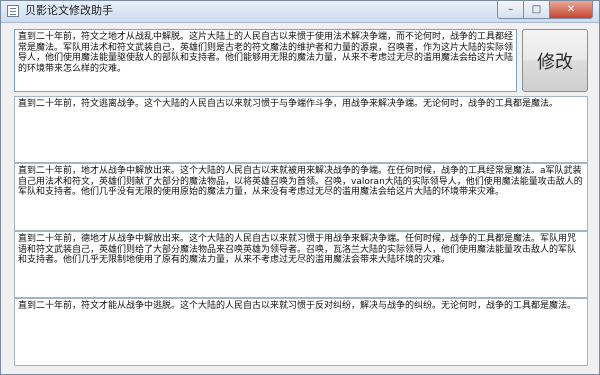  I want to click on minimize-button: –, so click(510, 10).